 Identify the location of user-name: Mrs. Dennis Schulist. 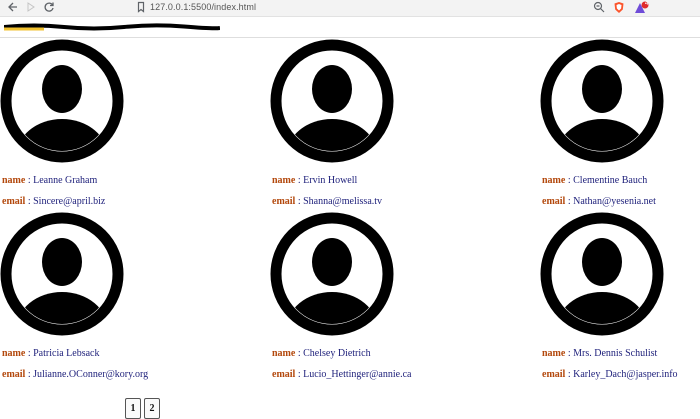
(615, 353).